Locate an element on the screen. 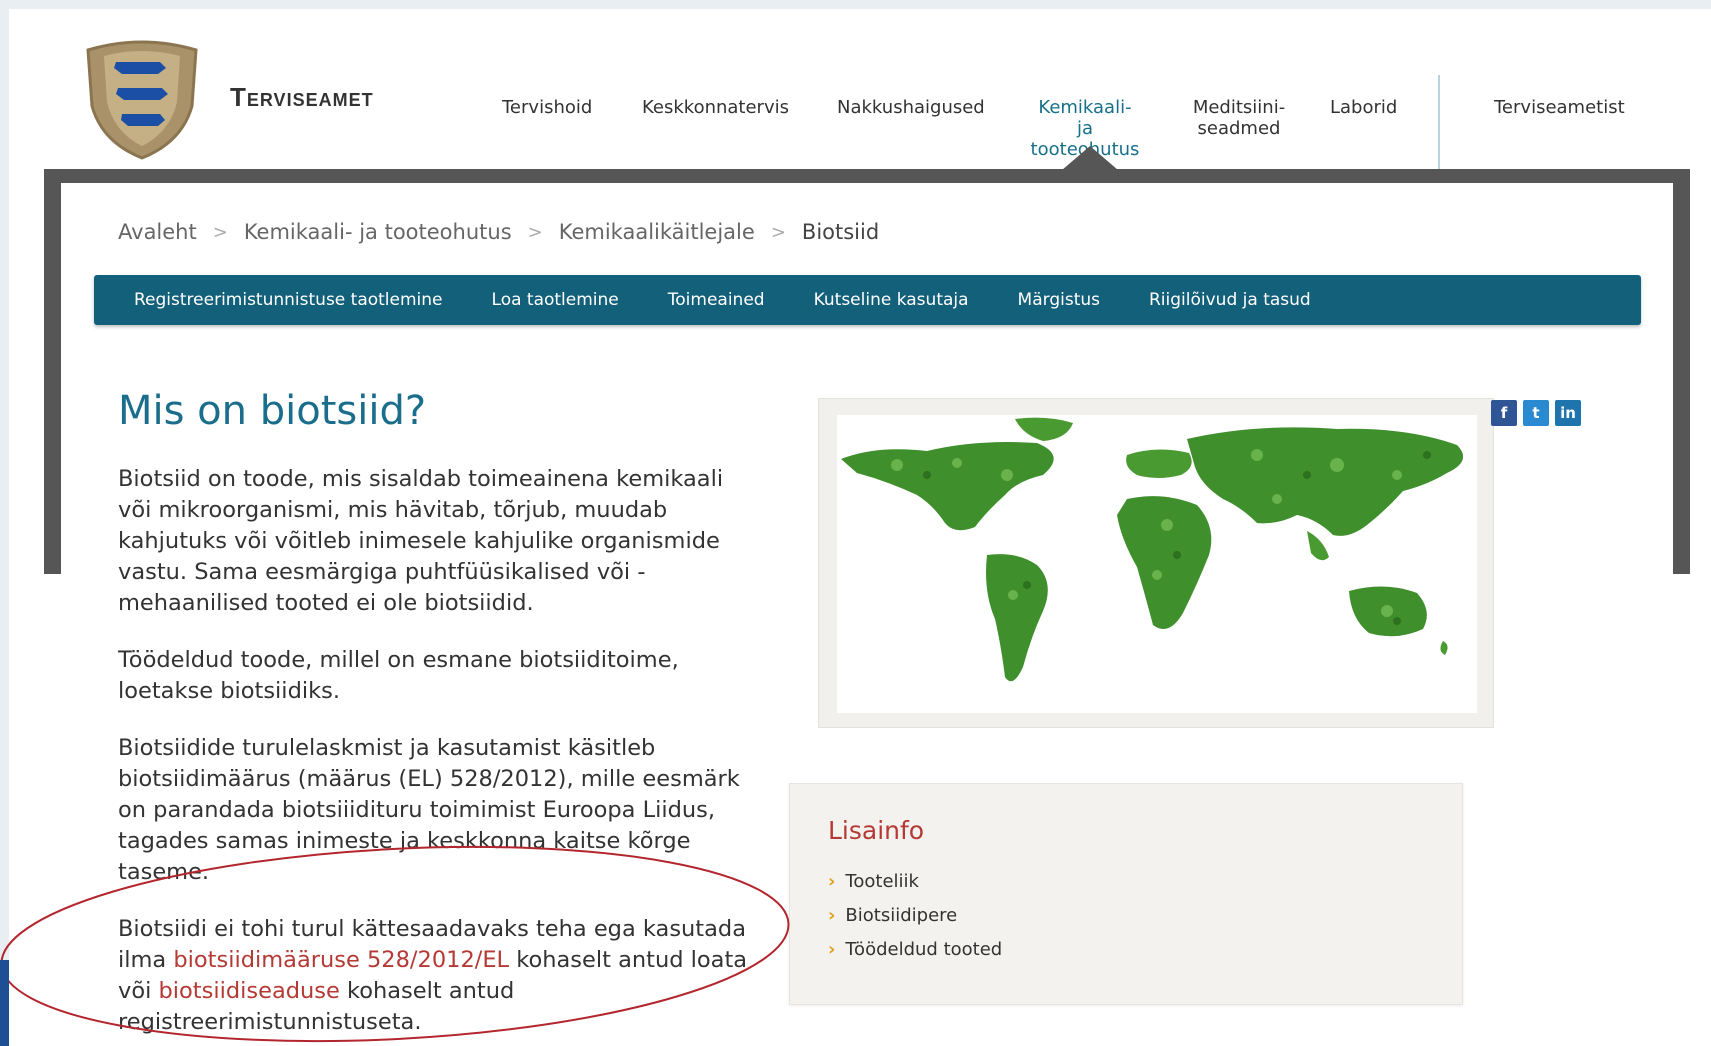  topnav-nakkushaigused: Nakkushaigused is located at coordinates (911, 107).